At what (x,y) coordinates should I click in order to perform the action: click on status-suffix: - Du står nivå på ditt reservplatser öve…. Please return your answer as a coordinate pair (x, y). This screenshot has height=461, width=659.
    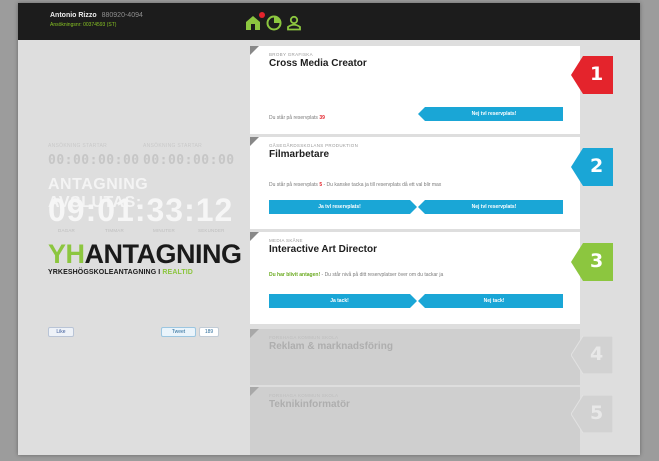
    Looking at the image, I should click on (382, 275).